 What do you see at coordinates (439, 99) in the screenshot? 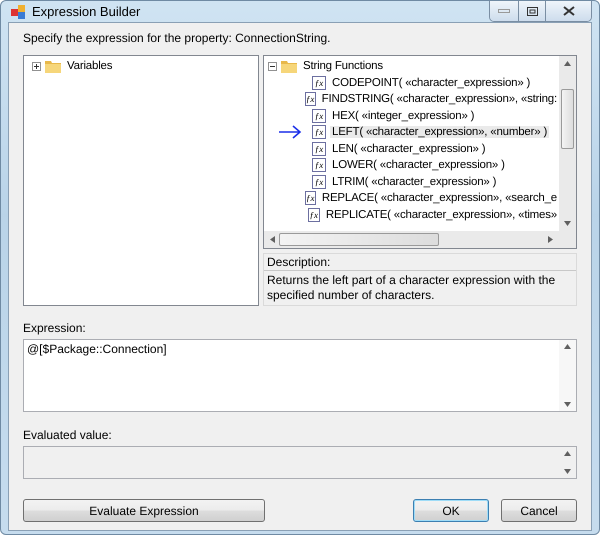
I see `function-item: FINDSTRING( «character_expression», «string:` at bounding box center [439, 99].